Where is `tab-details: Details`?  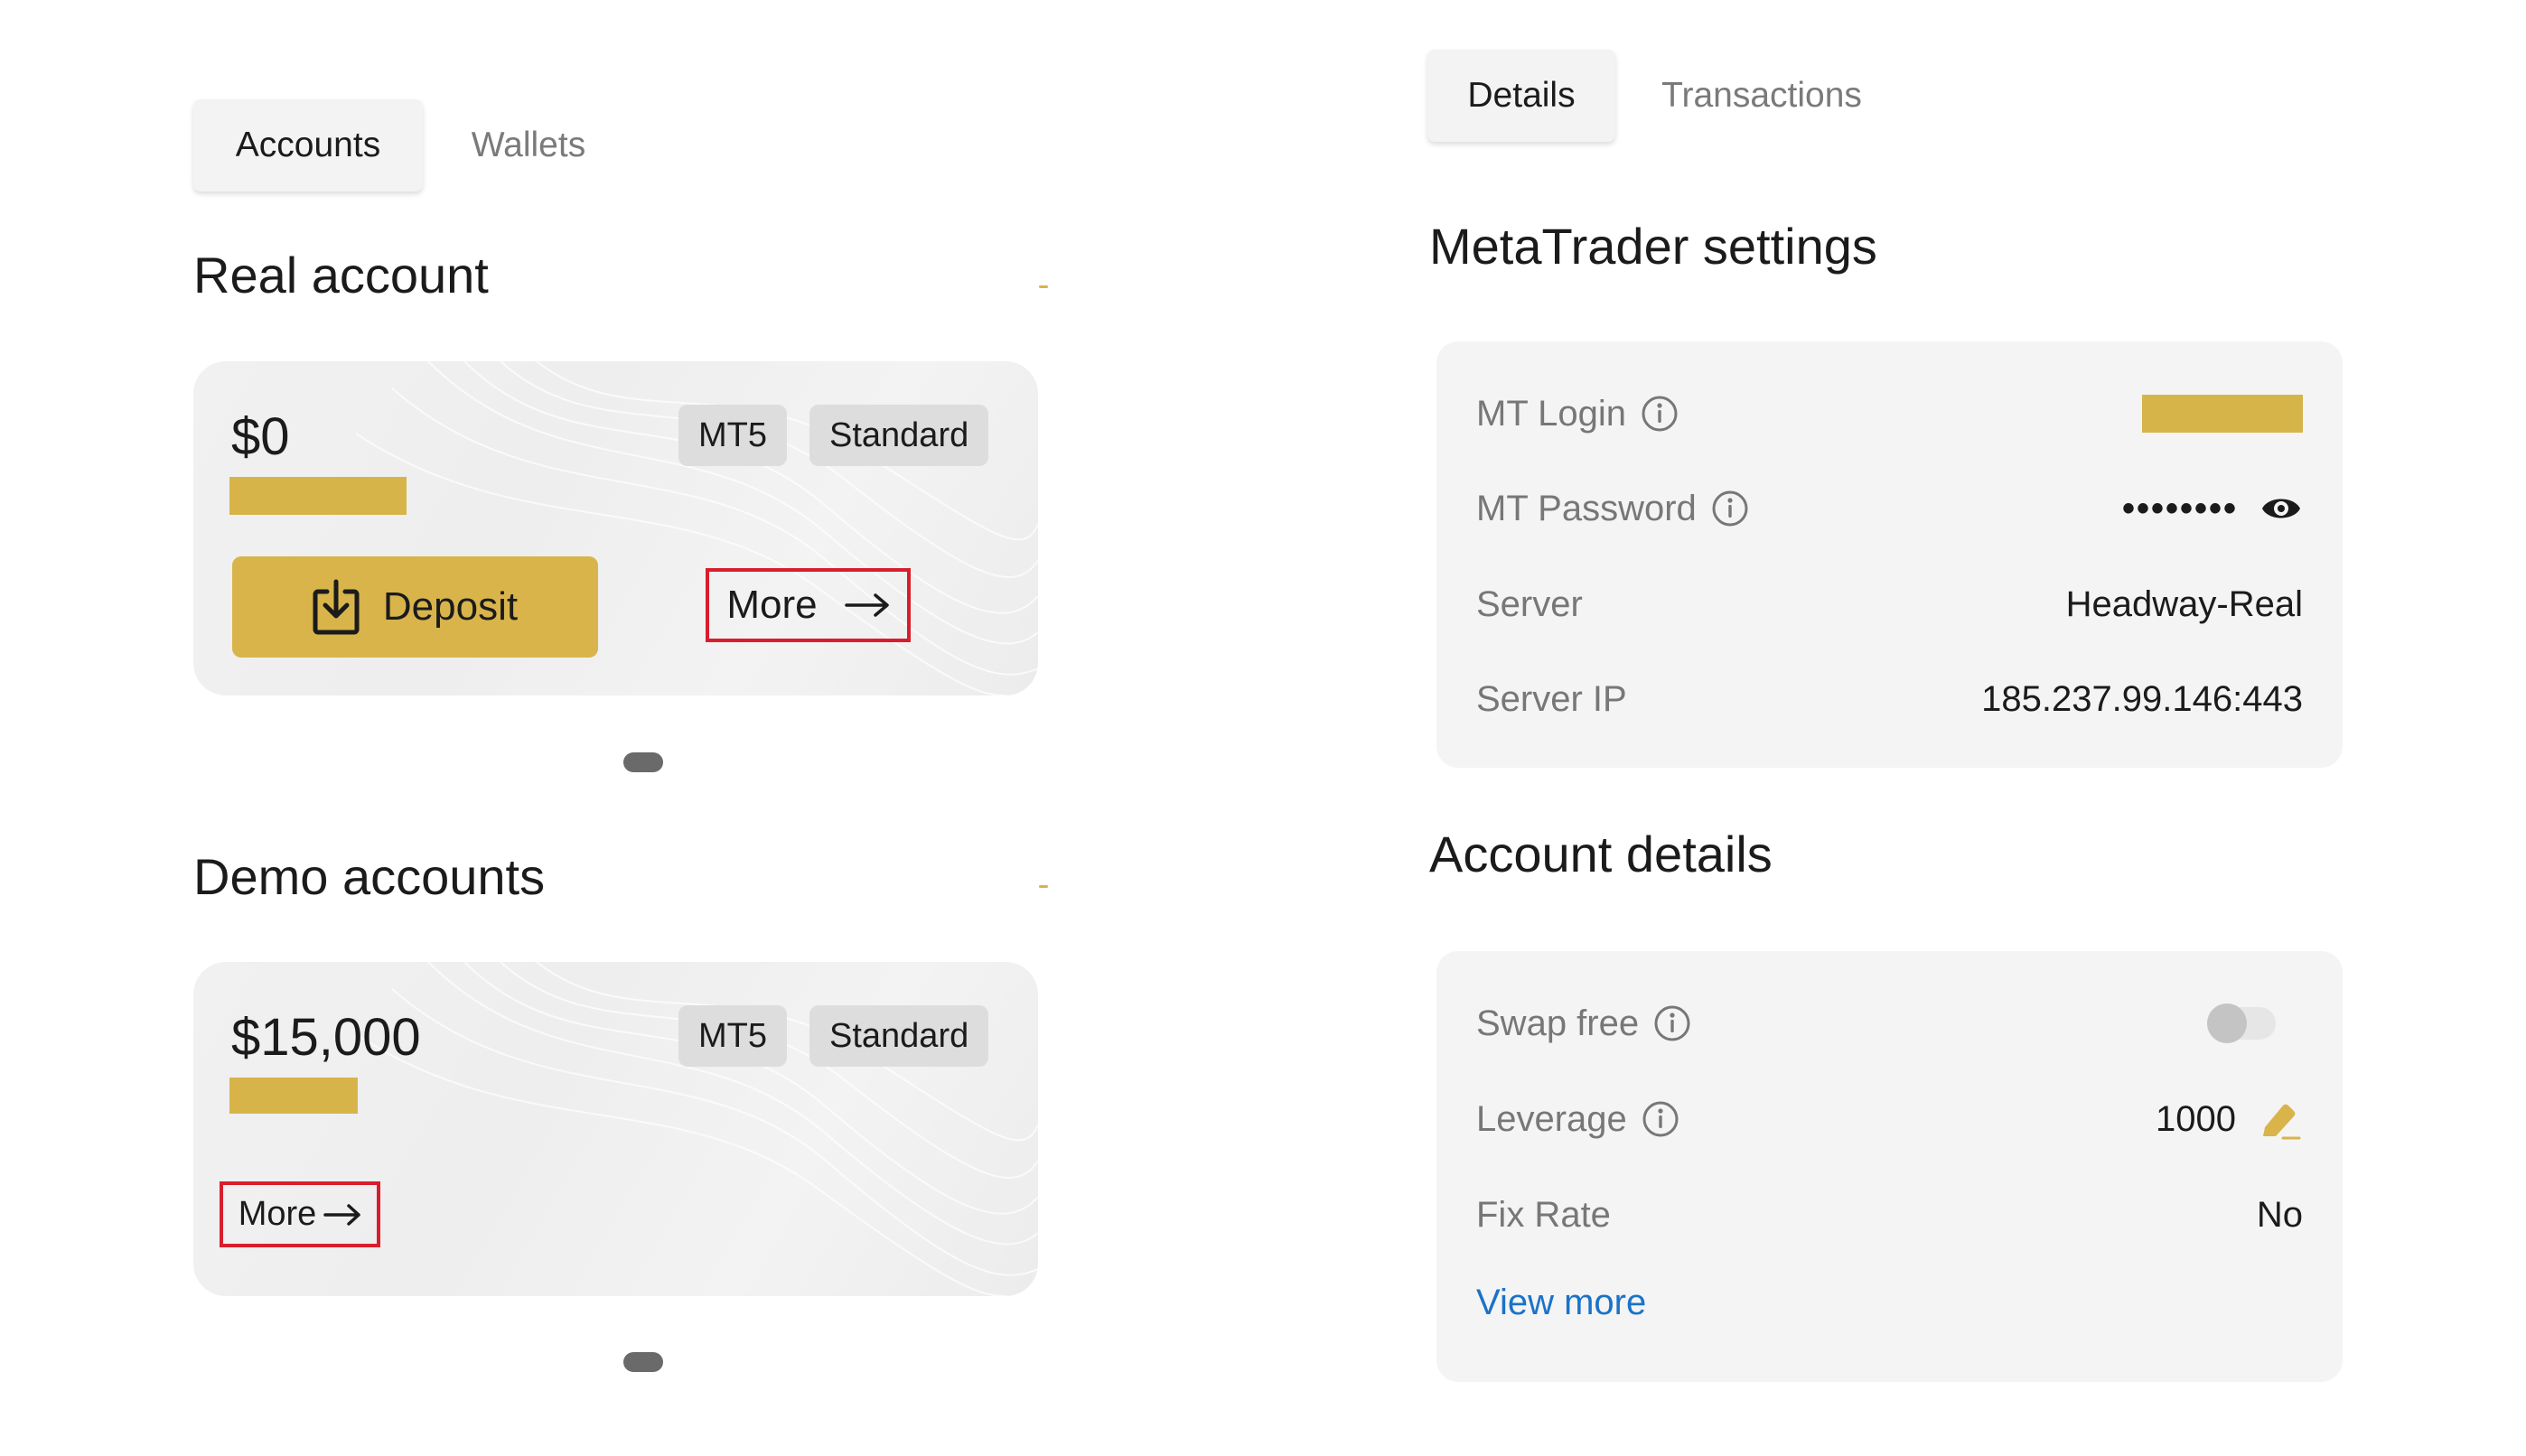
tab-details: Details is located at coordinates (1521, 96).